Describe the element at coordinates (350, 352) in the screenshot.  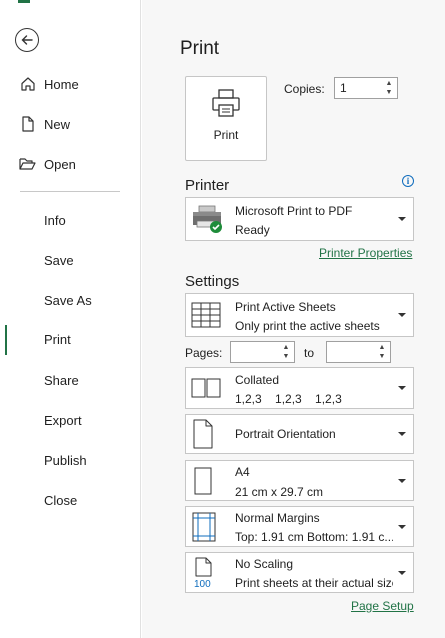
I see `pages-to-input` at that location.